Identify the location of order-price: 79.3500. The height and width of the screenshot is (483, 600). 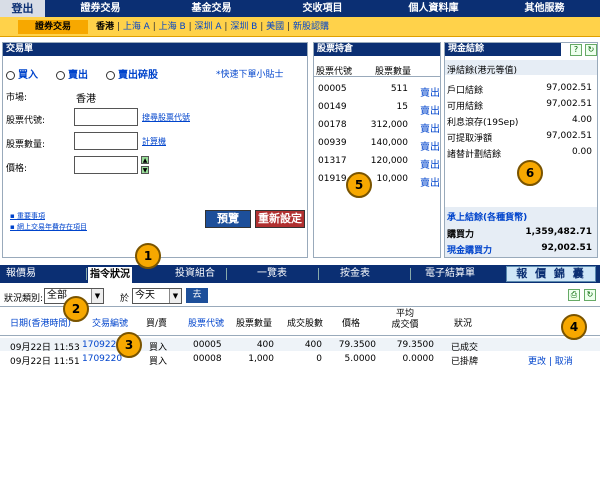
(357, 345).